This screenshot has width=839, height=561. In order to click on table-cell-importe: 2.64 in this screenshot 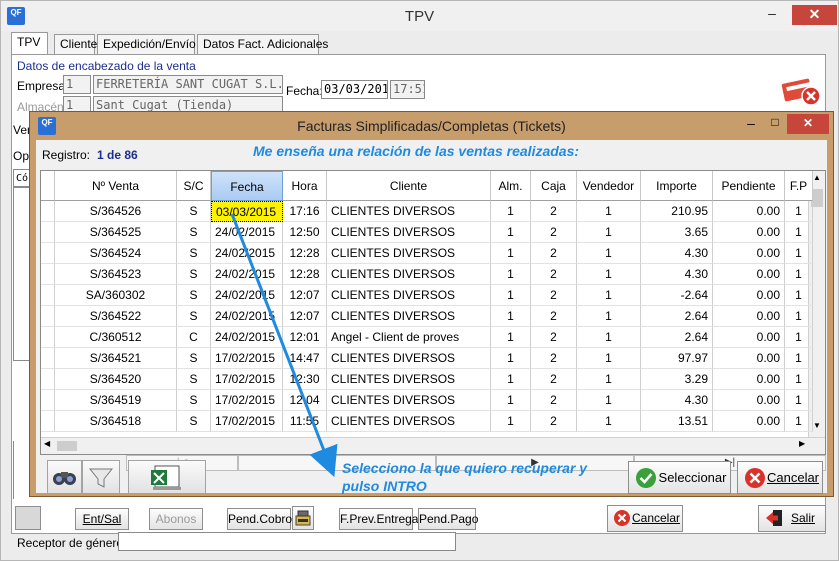, I will do `click(677, 337)`.